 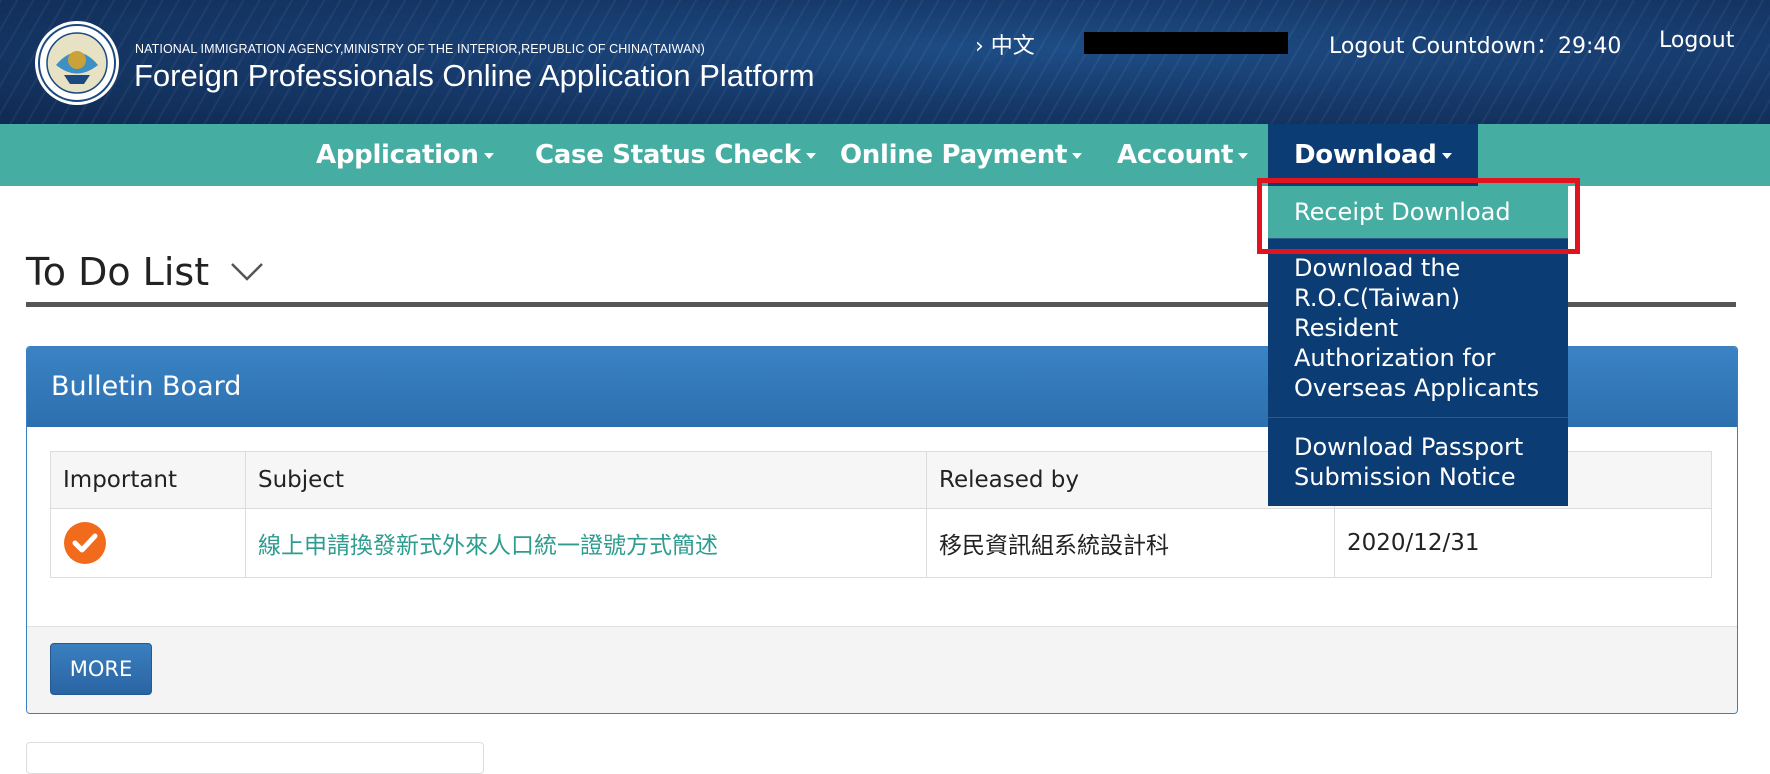 I want to click on subject-cell: 線上申請換發新式外來人口統一證號方式簡述, so click(x=586, y=543).